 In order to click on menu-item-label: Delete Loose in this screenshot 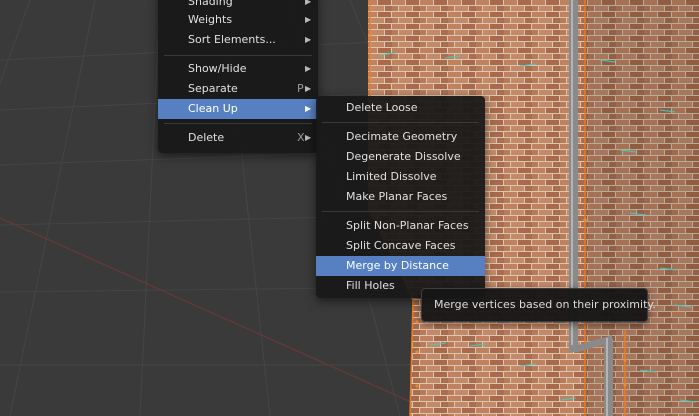, I will do `click(382, 107)`.